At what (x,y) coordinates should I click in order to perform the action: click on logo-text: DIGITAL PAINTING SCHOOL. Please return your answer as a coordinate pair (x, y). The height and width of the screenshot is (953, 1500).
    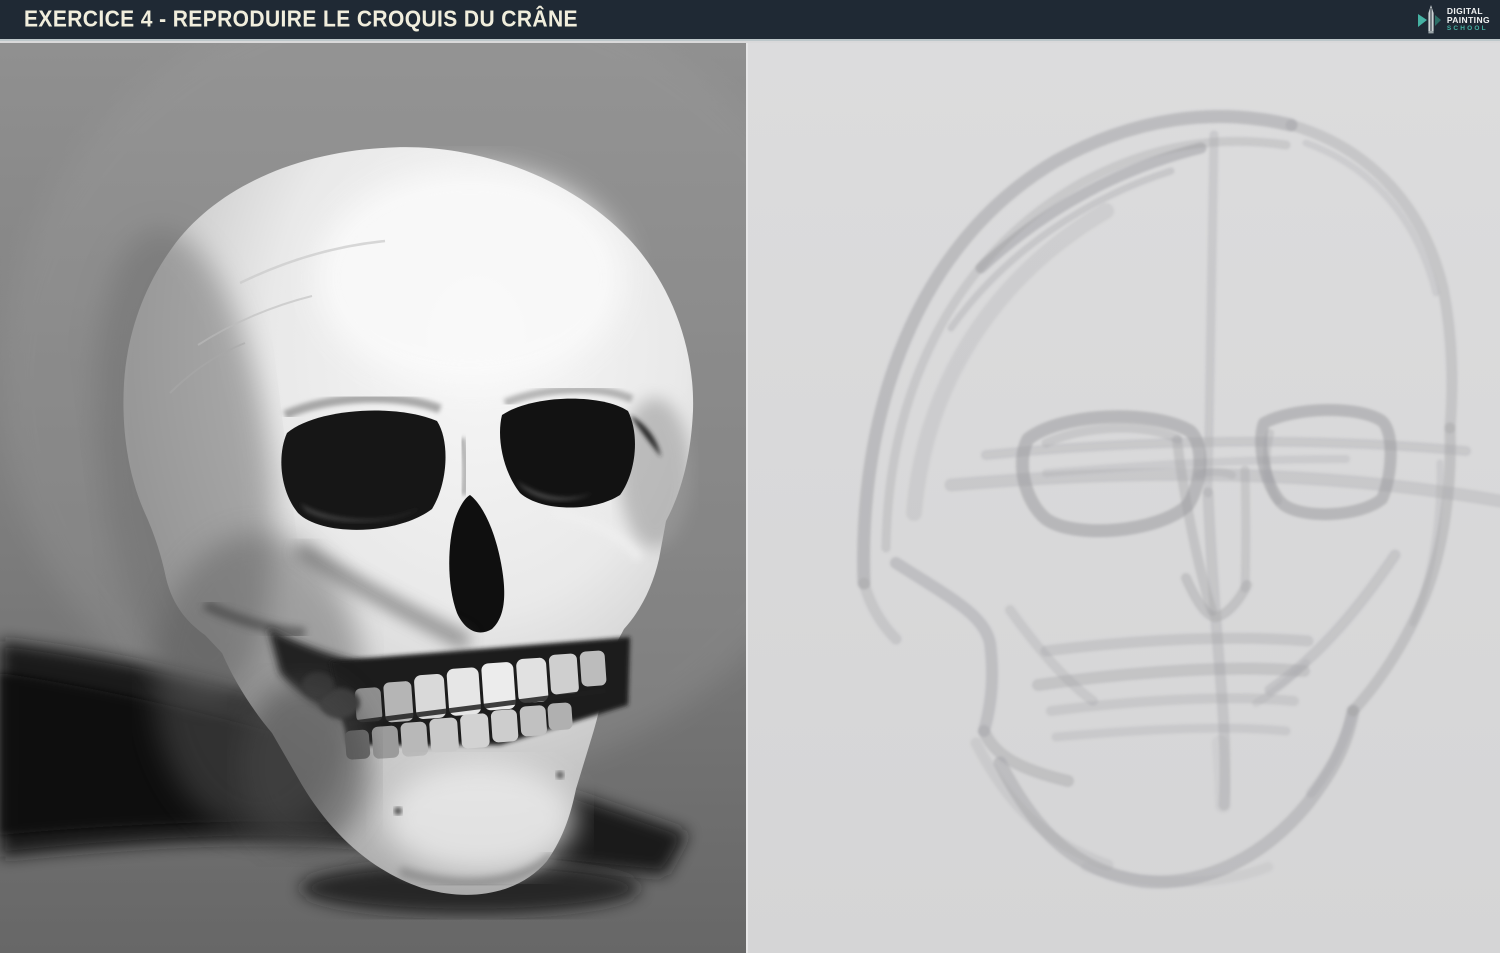
    Looking at the image, I should click on (1468, 19).